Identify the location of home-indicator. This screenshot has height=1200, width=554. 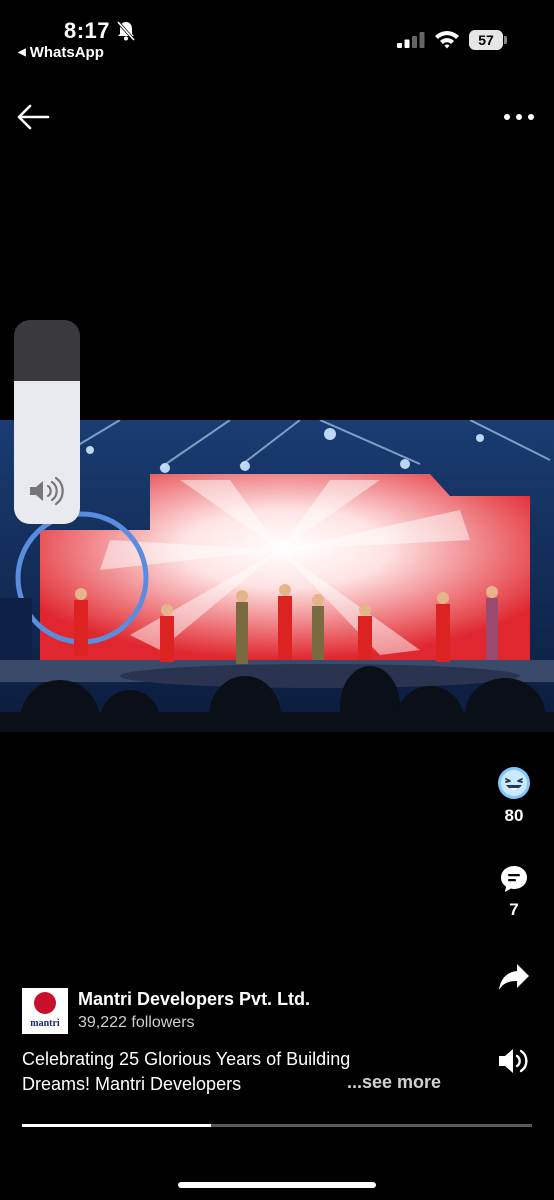
(277, 1185).